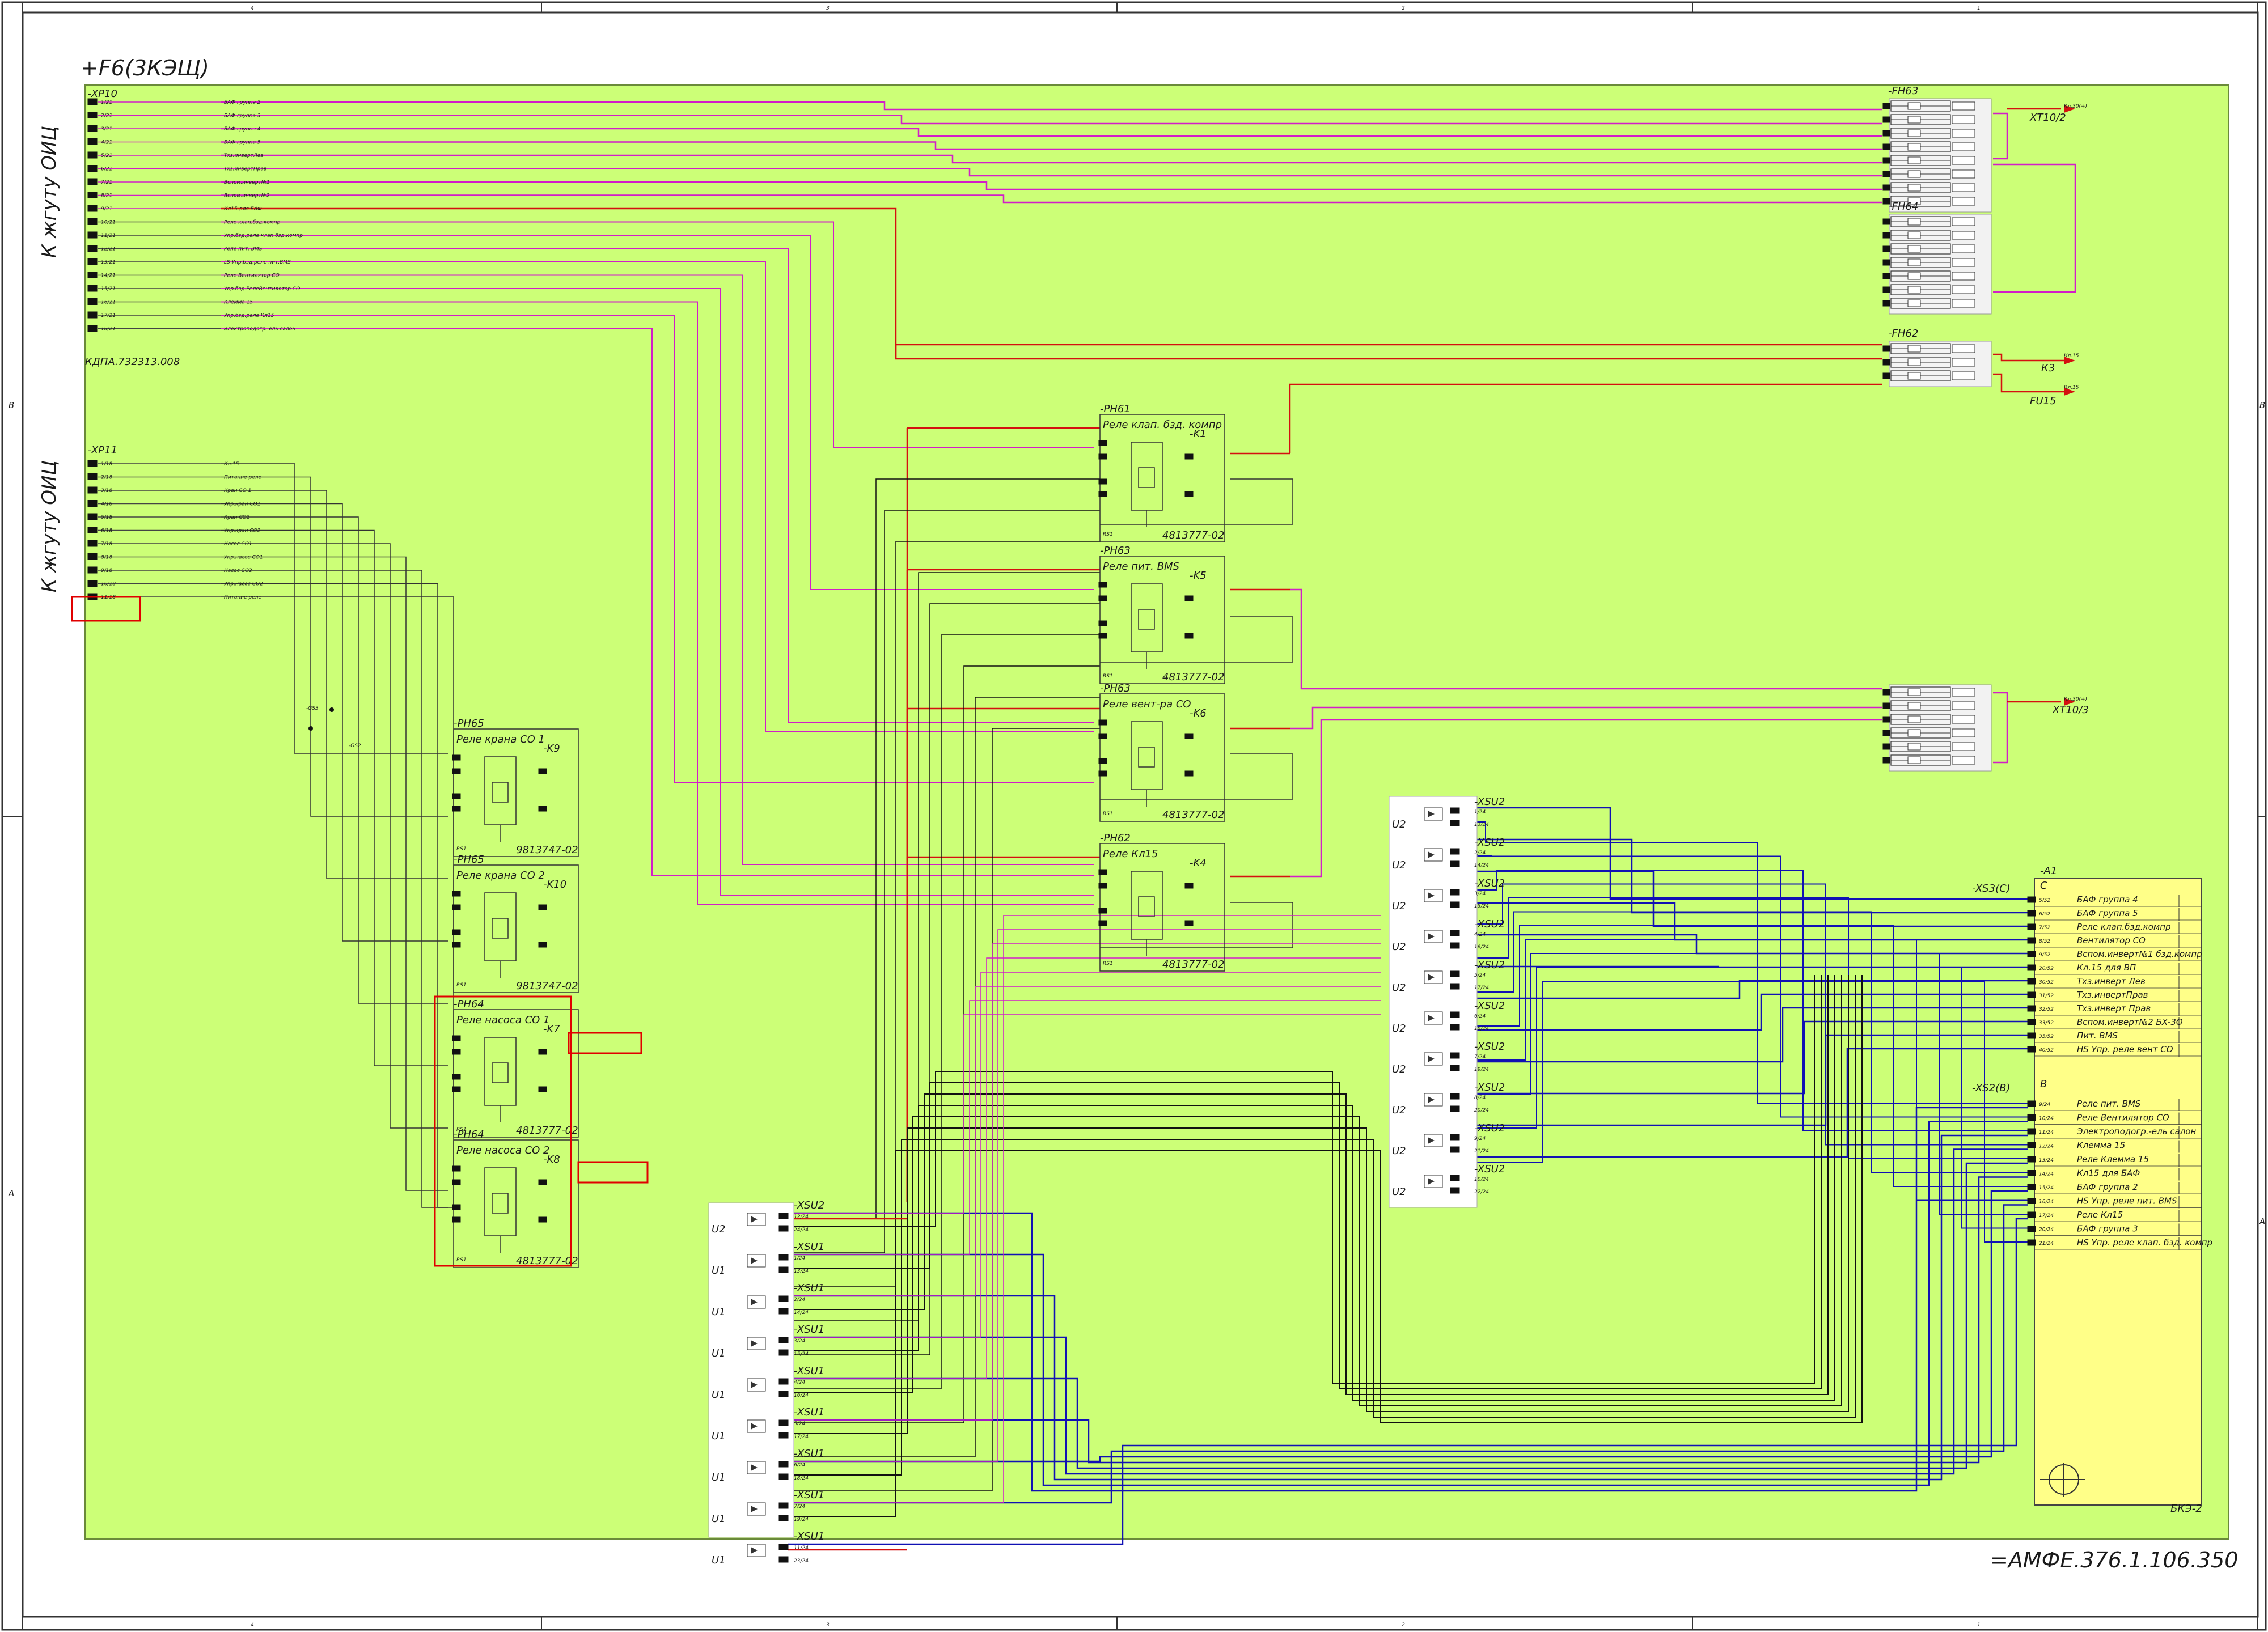  What do you see at coordinates (106, 558) in the screenshot?
I see `xp11-pin-number: 8/18` at bounding box center [106, 558].